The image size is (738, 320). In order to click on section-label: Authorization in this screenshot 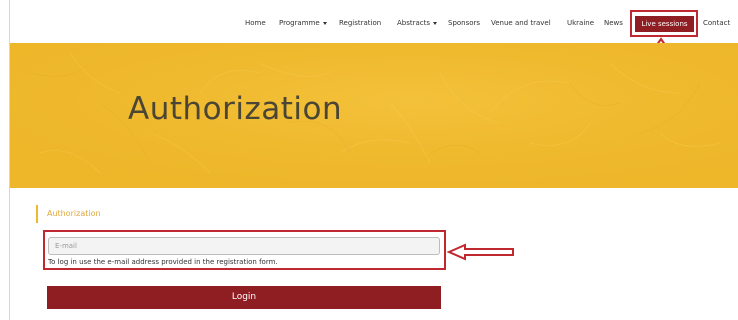, I will do `click(68, 214)`.